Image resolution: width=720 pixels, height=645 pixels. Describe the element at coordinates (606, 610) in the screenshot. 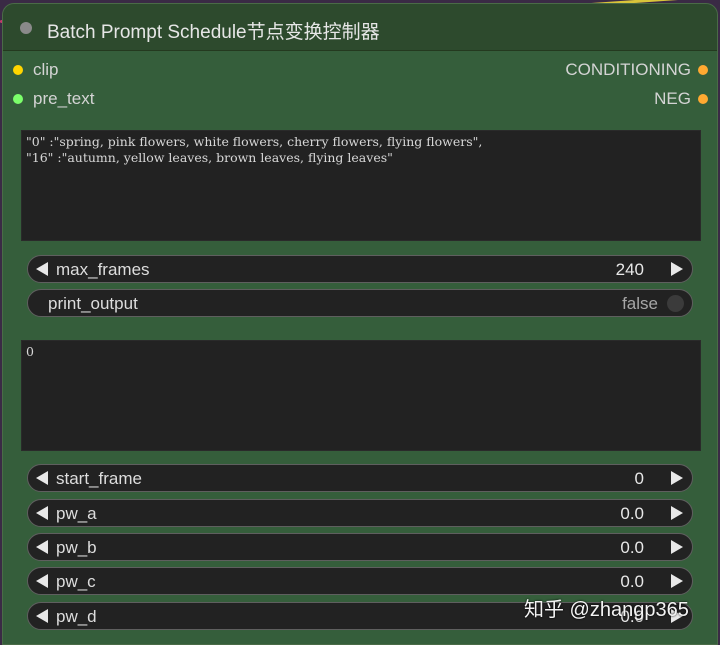

I see `watermark: 知乎 @zhangp365` at that location.